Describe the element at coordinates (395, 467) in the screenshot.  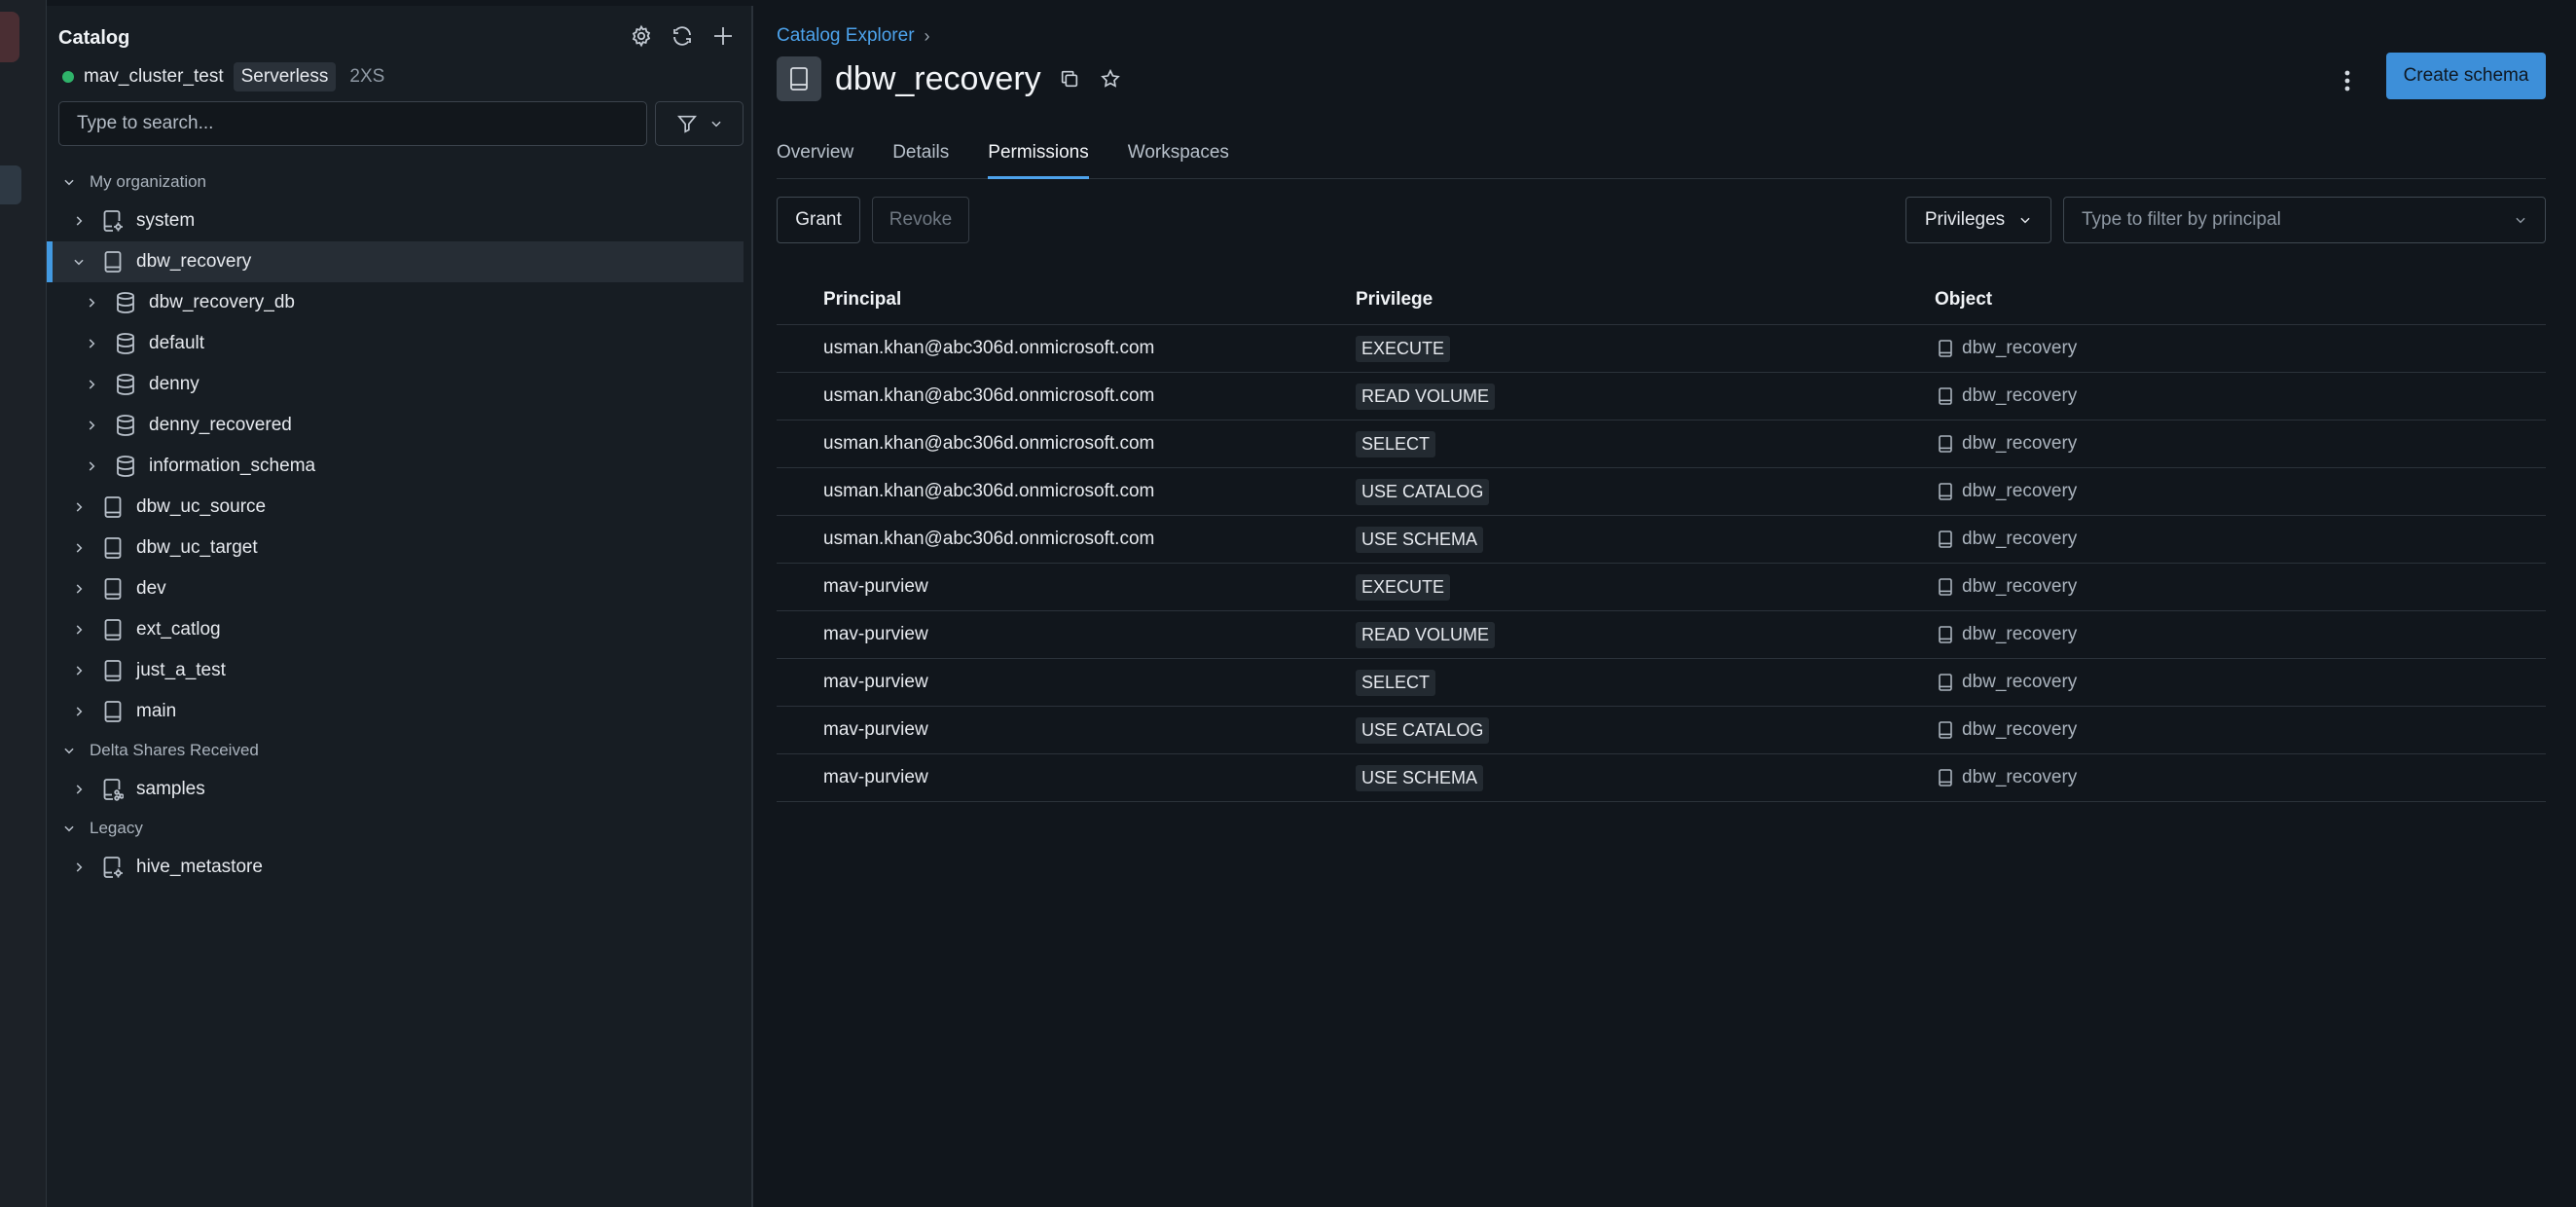
I see `tree-item-information-schema: information_schema` at that location.